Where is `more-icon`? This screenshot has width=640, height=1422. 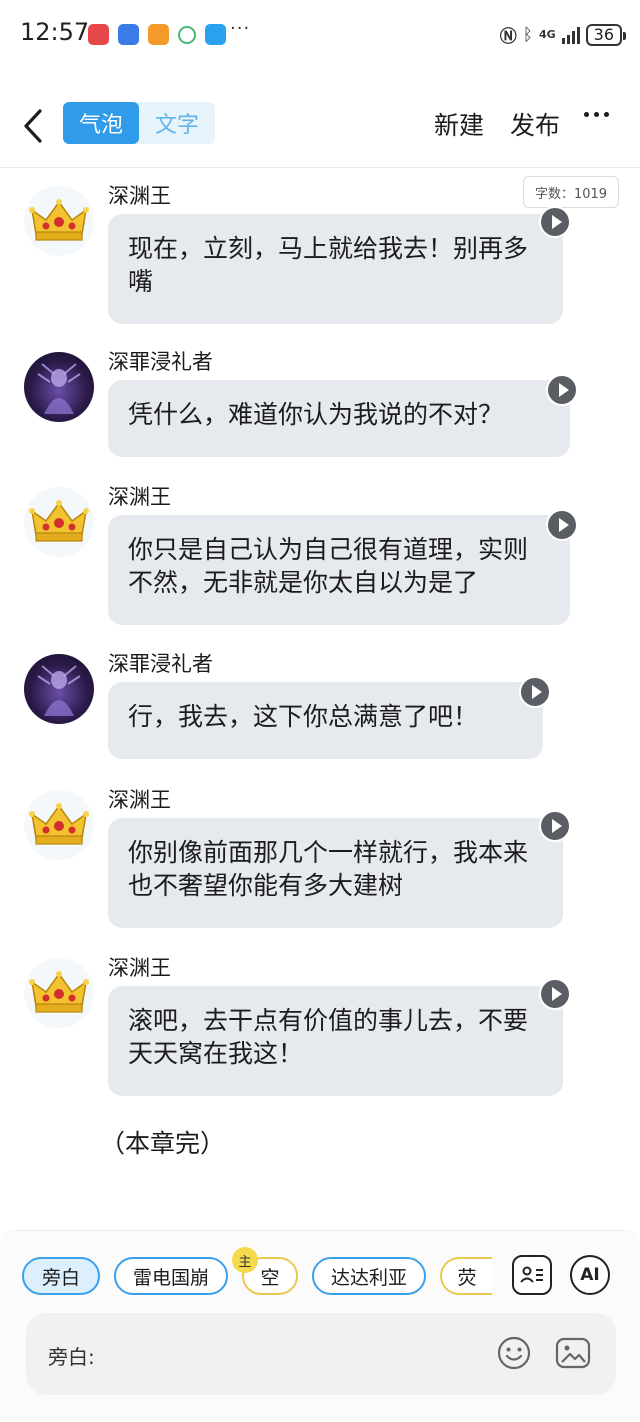
more-icon is located at coordinates (596, 114).